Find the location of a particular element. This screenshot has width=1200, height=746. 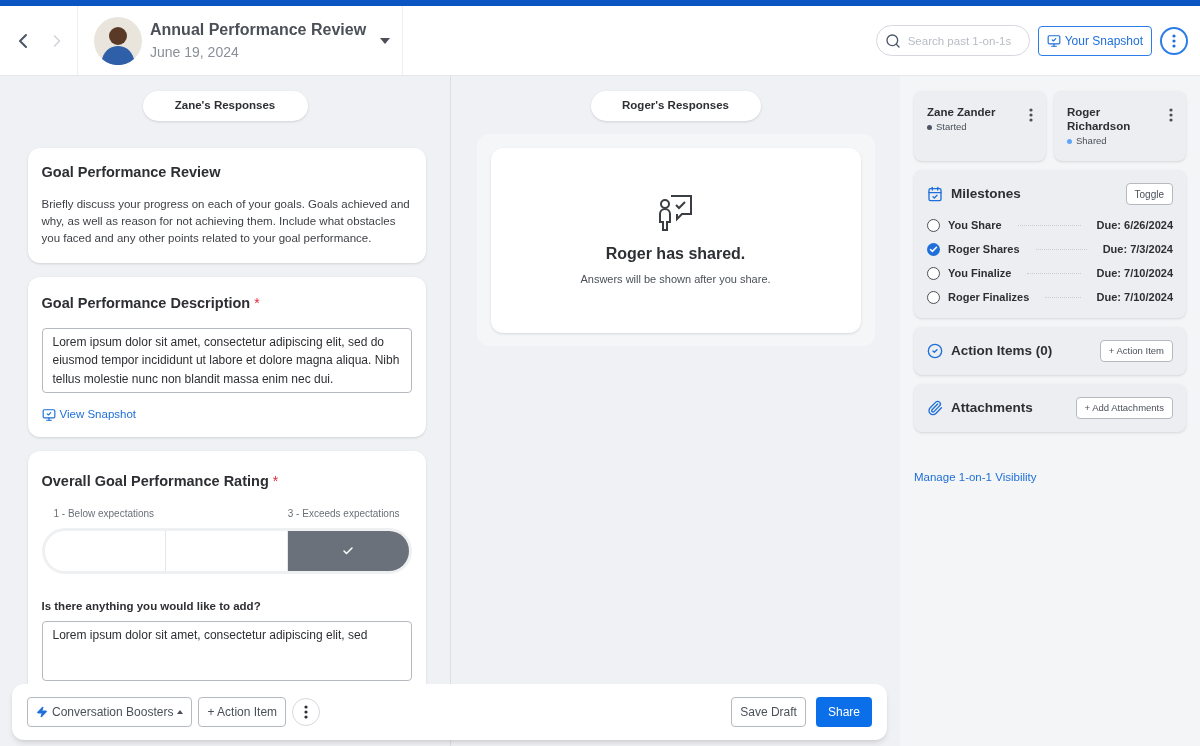

message-subtitle: Answers will be shown after you share. is located at coordinates (675, 280).